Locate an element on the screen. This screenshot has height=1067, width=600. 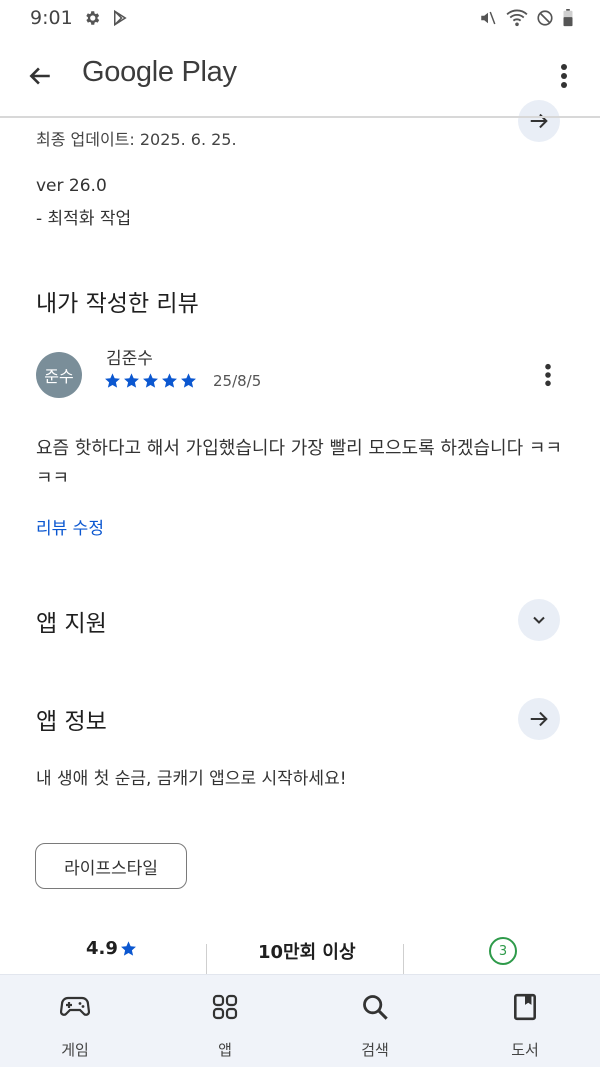
reviewer-name: 김준수 is located at coordinates (129, 359).